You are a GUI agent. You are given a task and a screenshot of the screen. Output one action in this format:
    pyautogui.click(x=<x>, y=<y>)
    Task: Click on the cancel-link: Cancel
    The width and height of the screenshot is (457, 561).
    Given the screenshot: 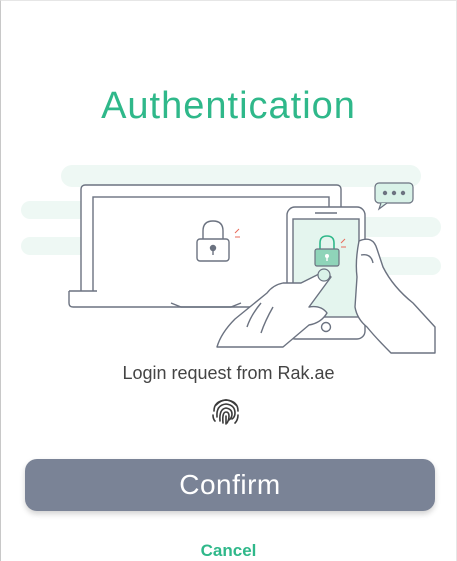 What is the action you would take?
    pyautogui.click(x=228, y=551)
    